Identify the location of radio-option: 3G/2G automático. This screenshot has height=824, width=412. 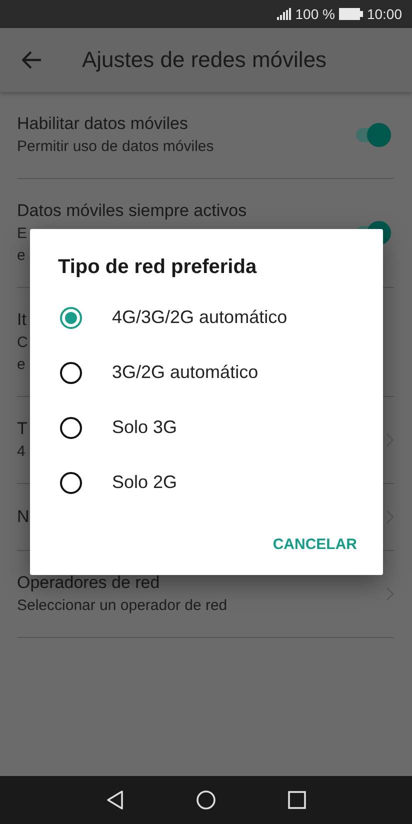
(206, 372).